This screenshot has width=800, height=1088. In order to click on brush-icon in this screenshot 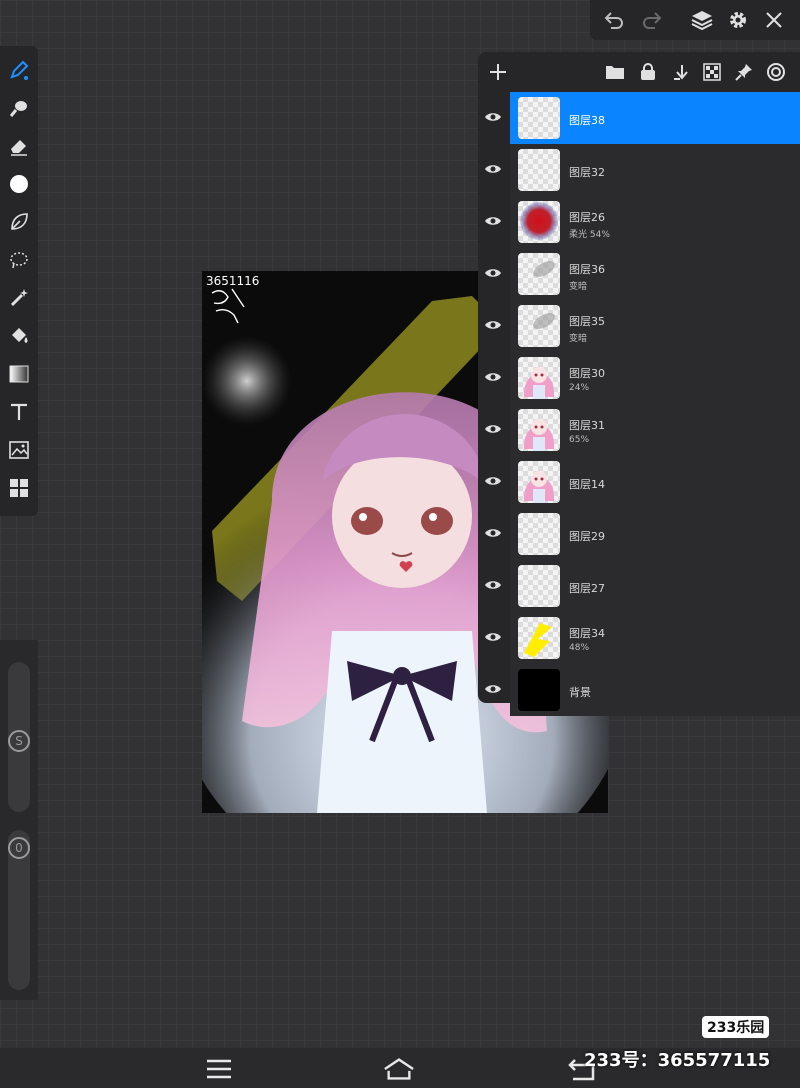, I will do `click(19, 70)`.